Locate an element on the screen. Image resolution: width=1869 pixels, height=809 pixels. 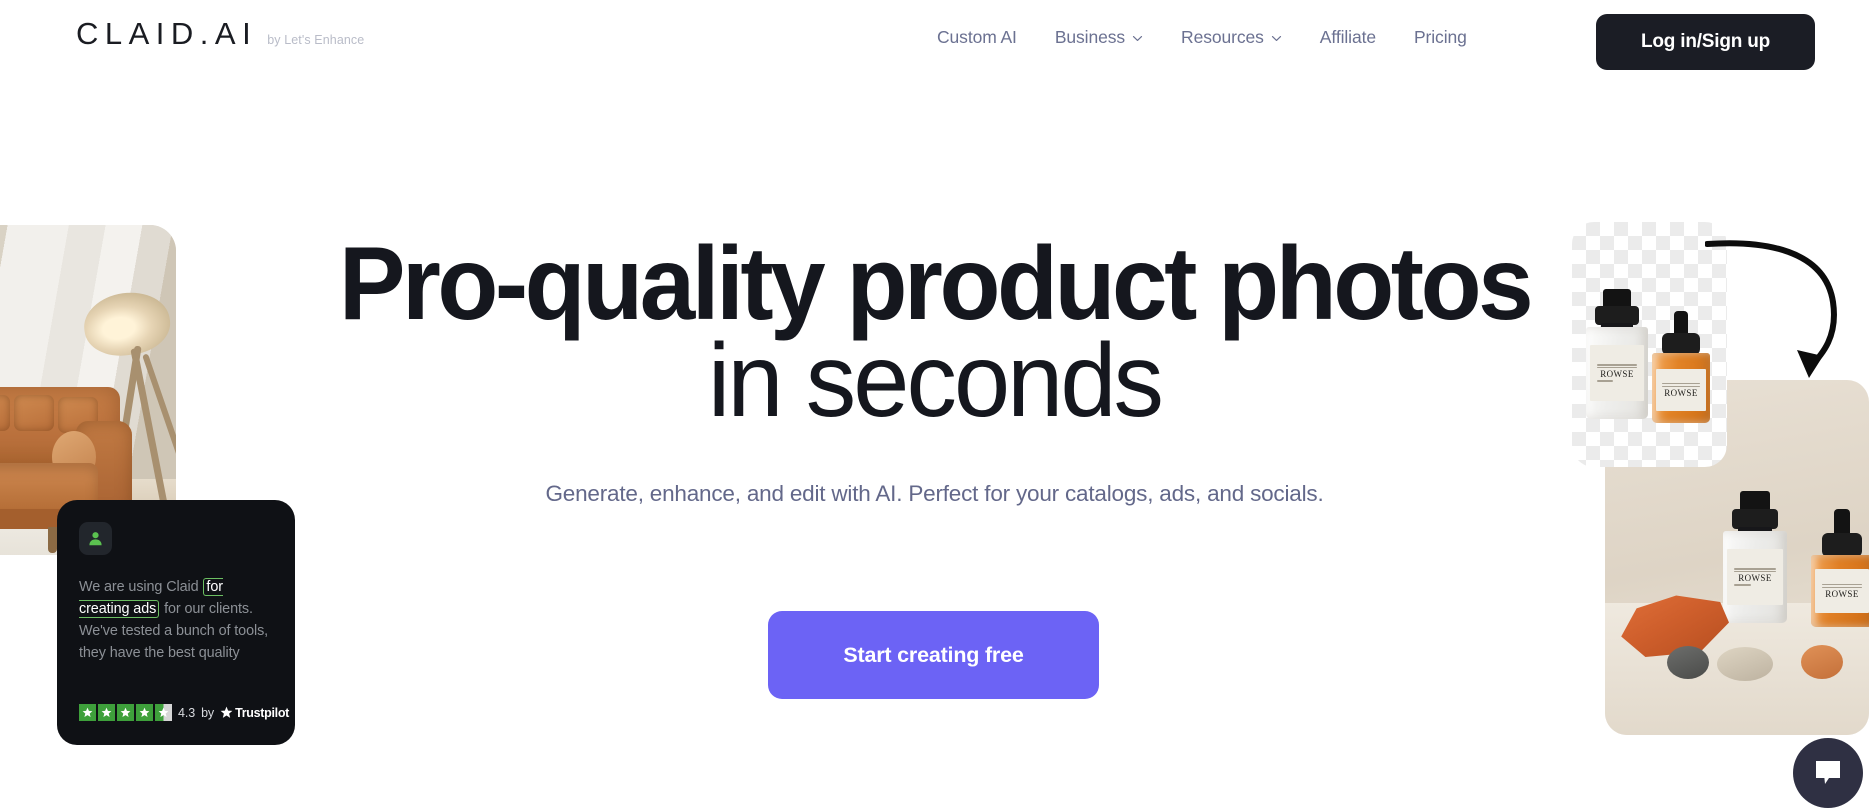
start-creating-free-button: Start creating free is located at coordinates (933, 655).